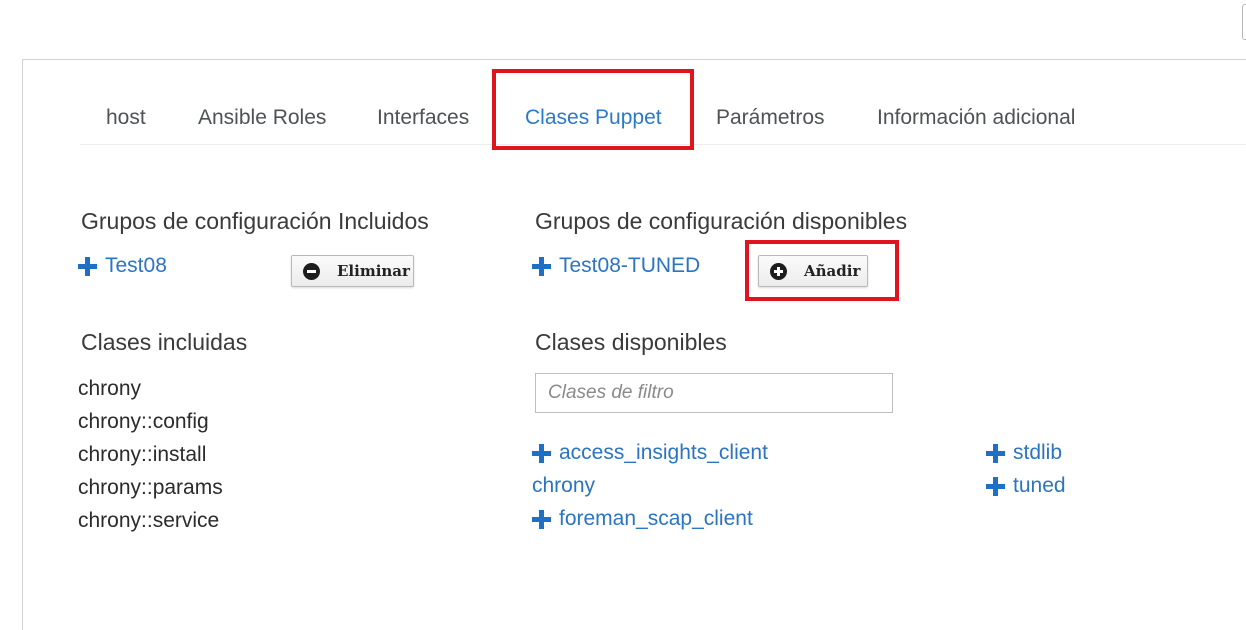 Image resolution: width=1246 pixels, height=630 pixels. I want to click on included-class-item: chrony, so click(109, 389).